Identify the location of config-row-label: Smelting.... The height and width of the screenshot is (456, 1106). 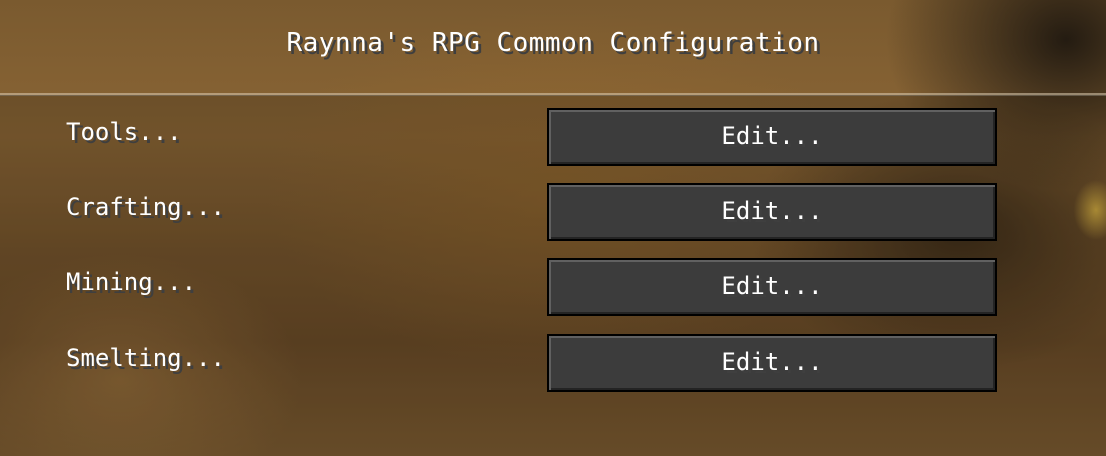
(145, 358).